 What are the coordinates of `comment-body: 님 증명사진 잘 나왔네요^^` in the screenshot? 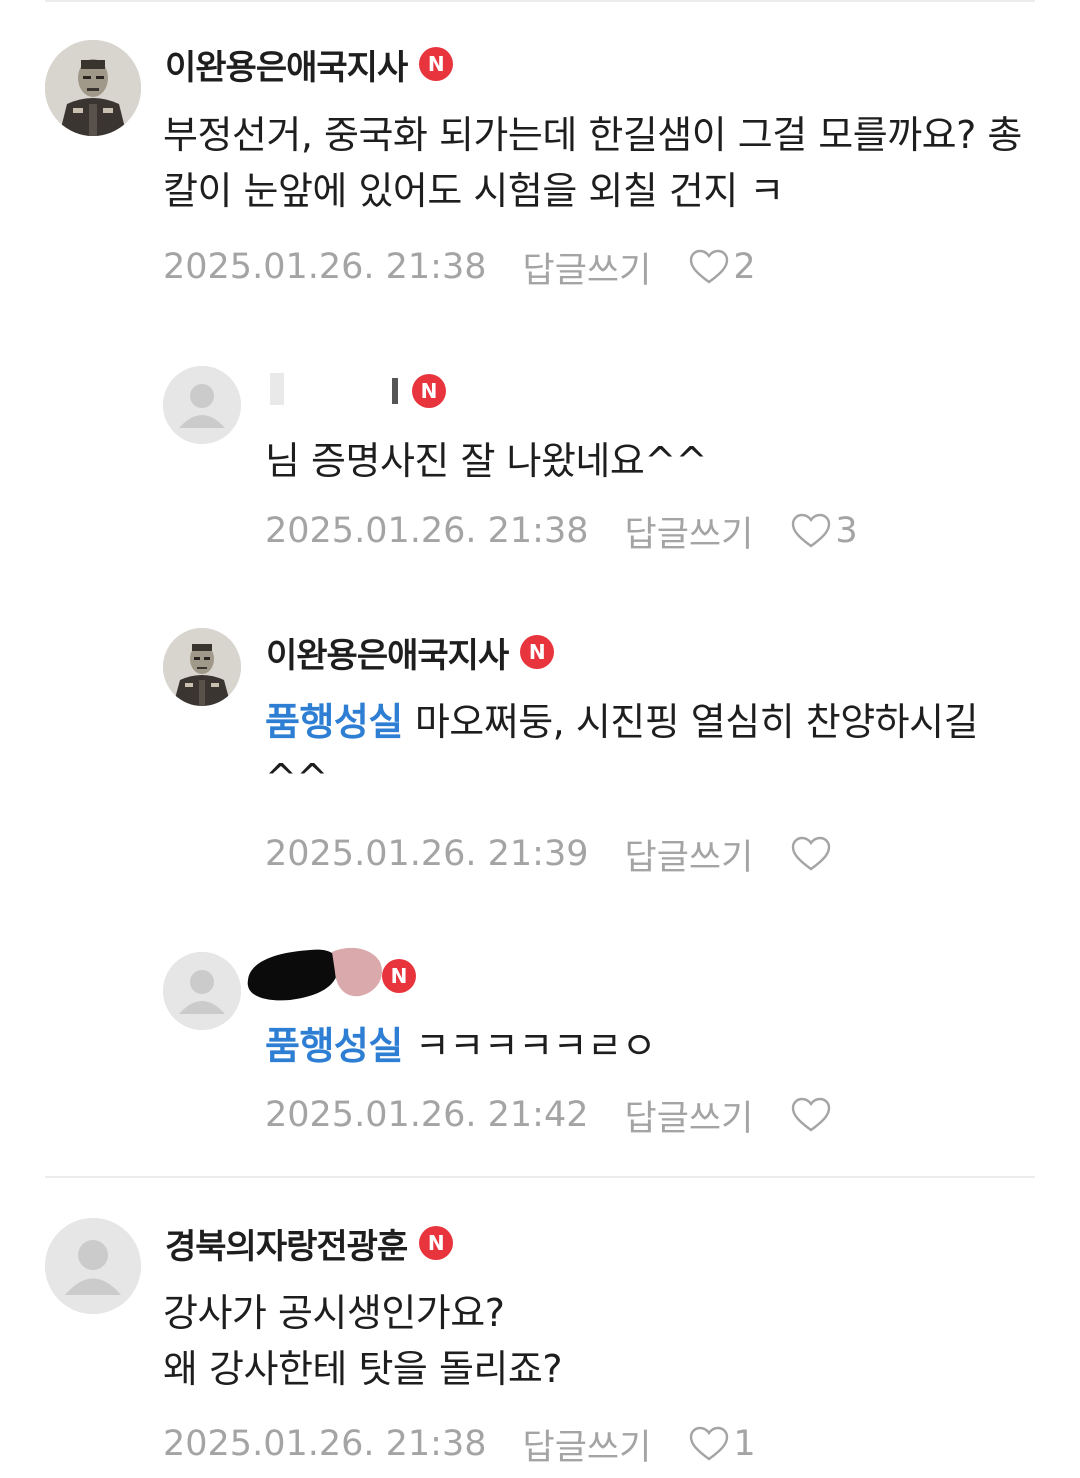 It's located at (486, 461).